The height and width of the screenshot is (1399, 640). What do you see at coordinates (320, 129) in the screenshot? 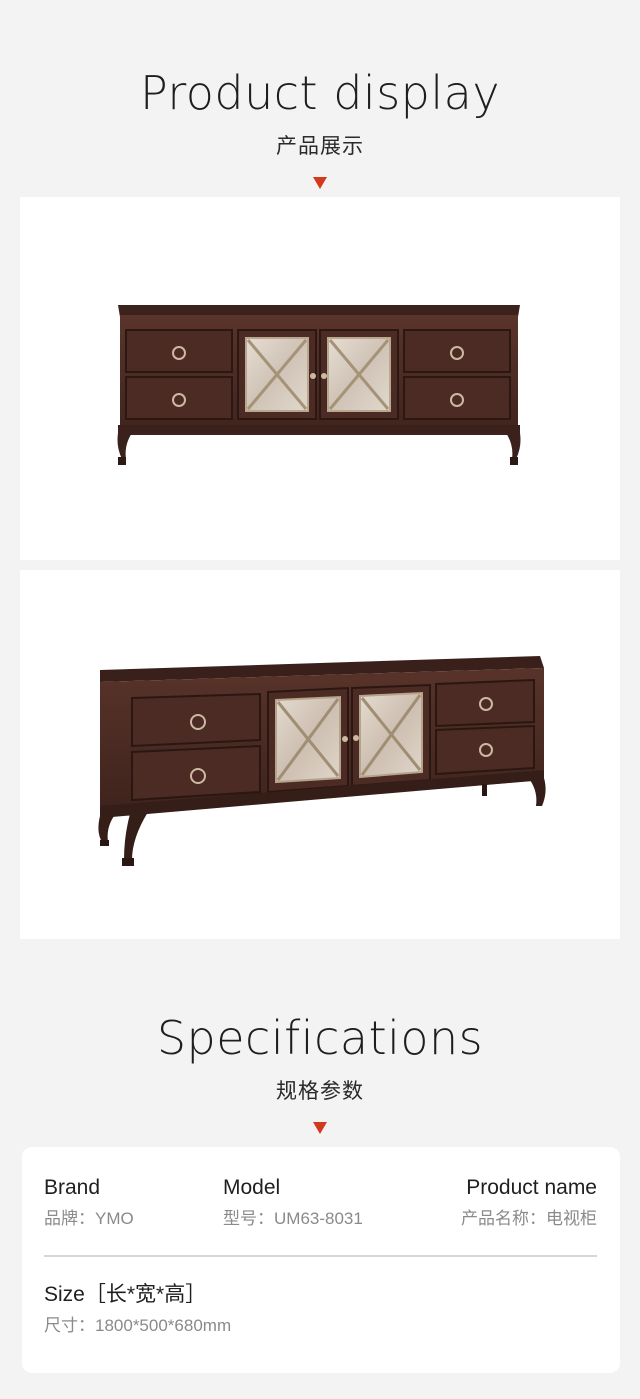
I see `product-display-header: Product display 产品展示` at bounding box center [320, 129].